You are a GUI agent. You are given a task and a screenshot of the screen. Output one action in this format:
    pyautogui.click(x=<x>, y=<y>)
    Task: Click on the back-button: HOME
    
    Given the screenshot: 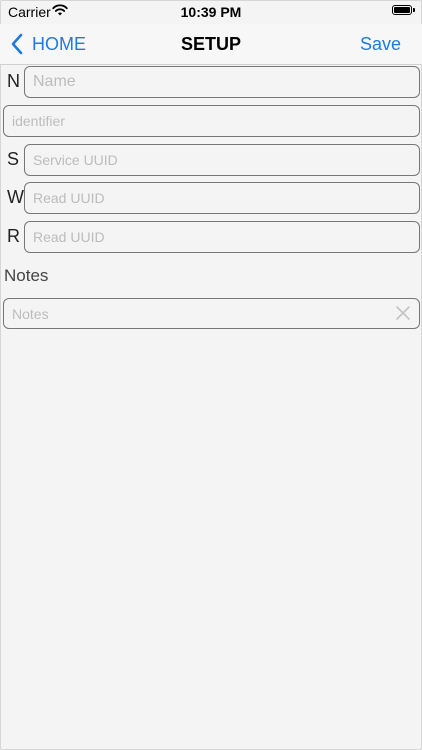 What is the action you would take?
    pyautogui.click(x=48, y=44)
    